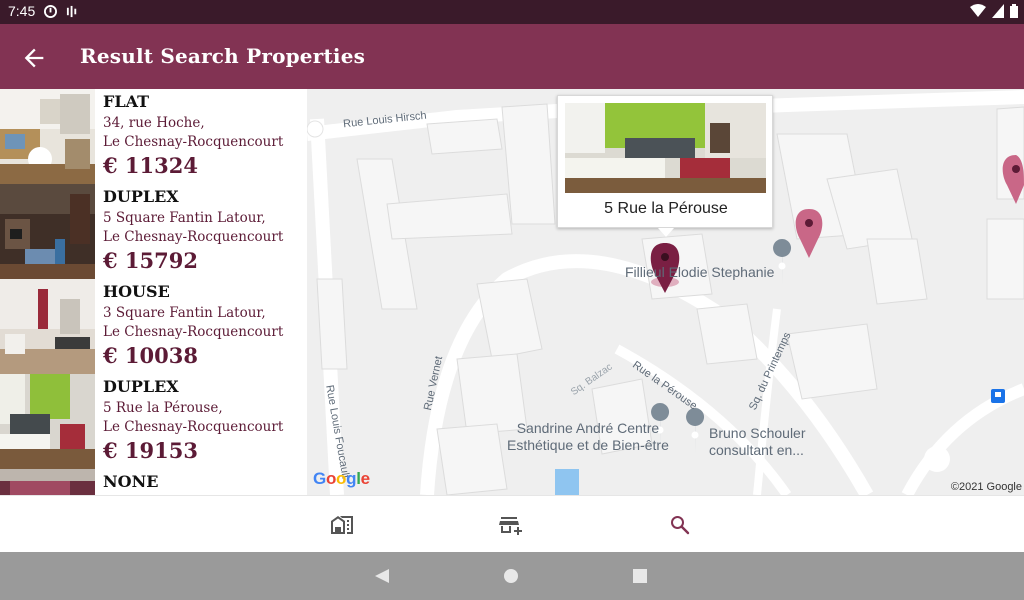 The height and width of the screenshot is (600, 1024). What do you see at coordinates (665, 148) in the screenshot?
I see `info-window-photo` at bounding box center [665, 148].